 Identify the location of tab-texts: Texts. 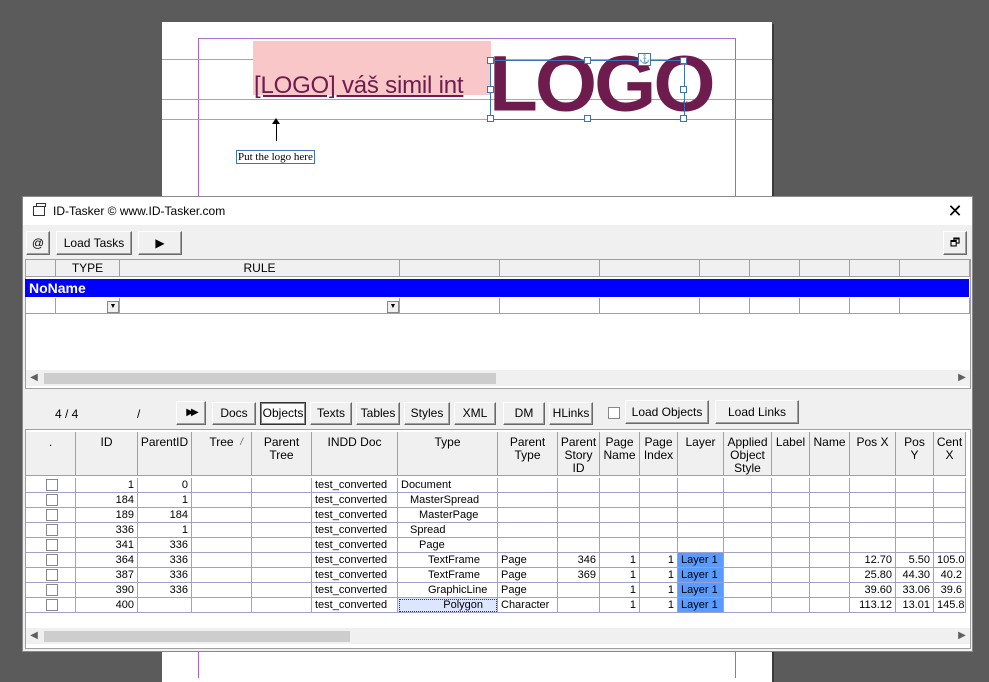
(331, 413).